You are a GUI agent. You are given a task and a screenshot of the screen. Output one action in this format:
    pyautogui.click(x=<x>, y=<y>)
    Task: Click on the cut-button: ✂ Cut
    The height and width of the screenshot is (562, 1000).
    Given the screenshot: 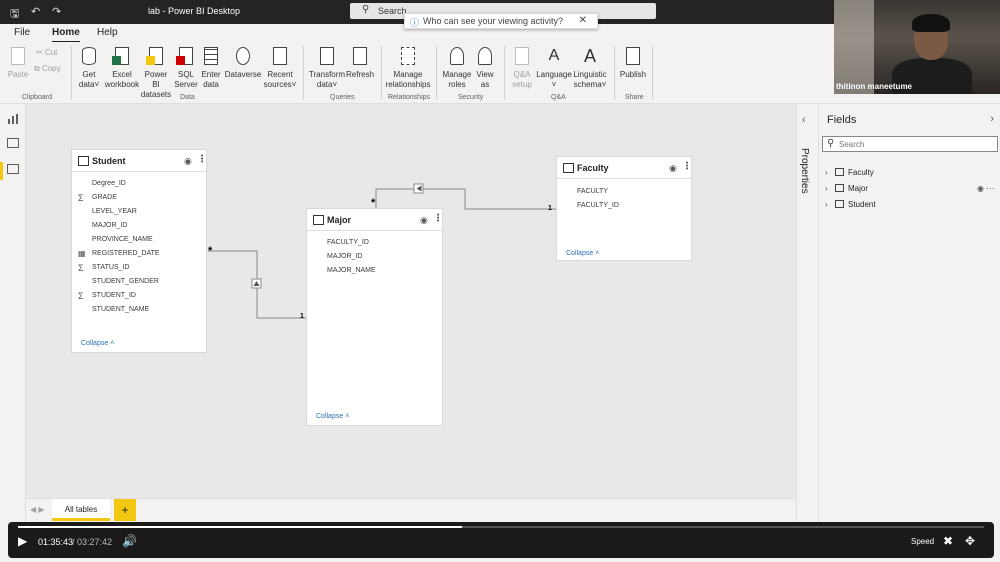 What is the action you would take?
    pyautogui.click(x=46, y=52)
    